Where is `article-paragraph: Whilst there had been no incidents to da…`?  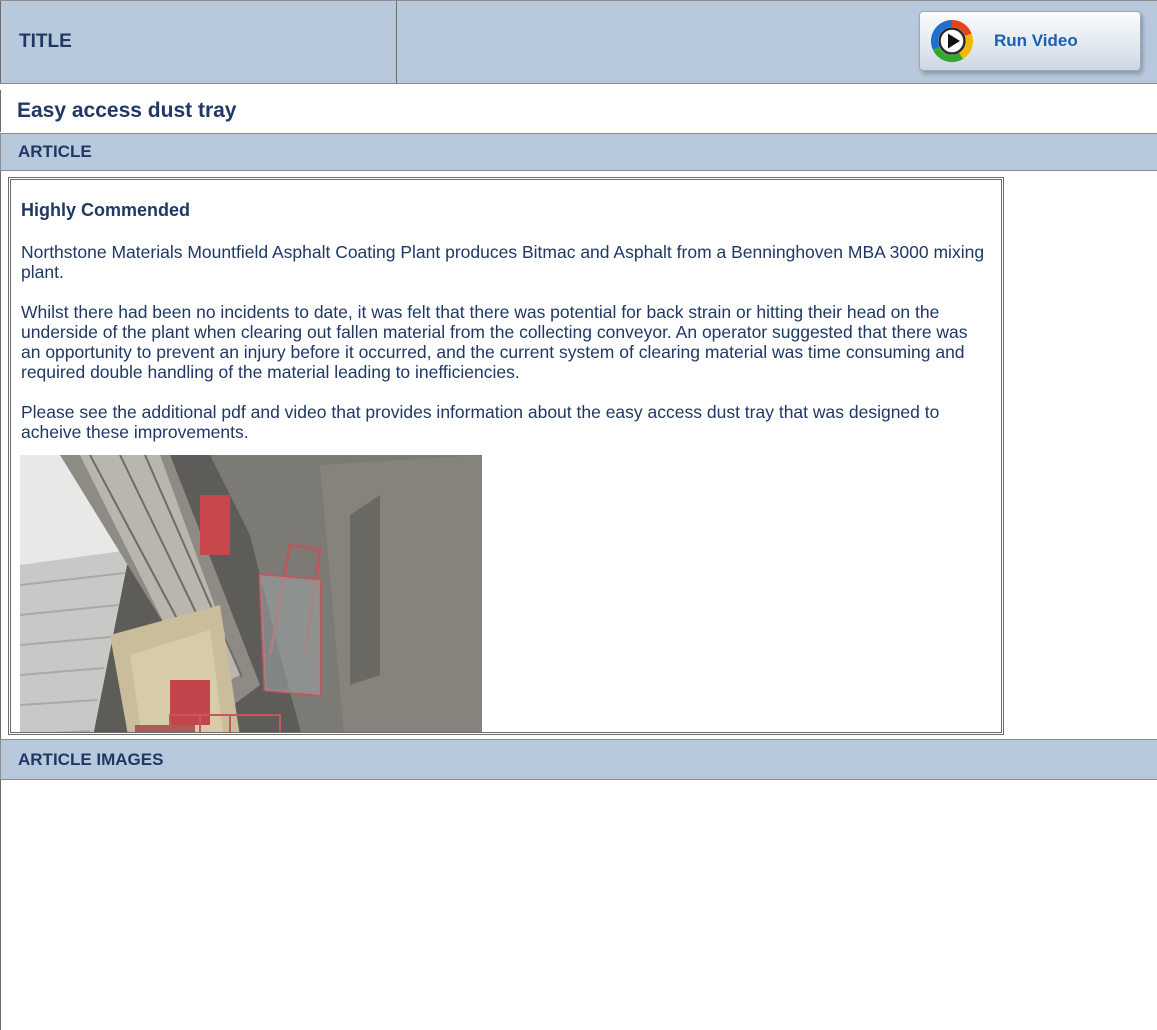
article-paragraph: Whilst there had been no incidents to da… is located at coordinates (494, 342).